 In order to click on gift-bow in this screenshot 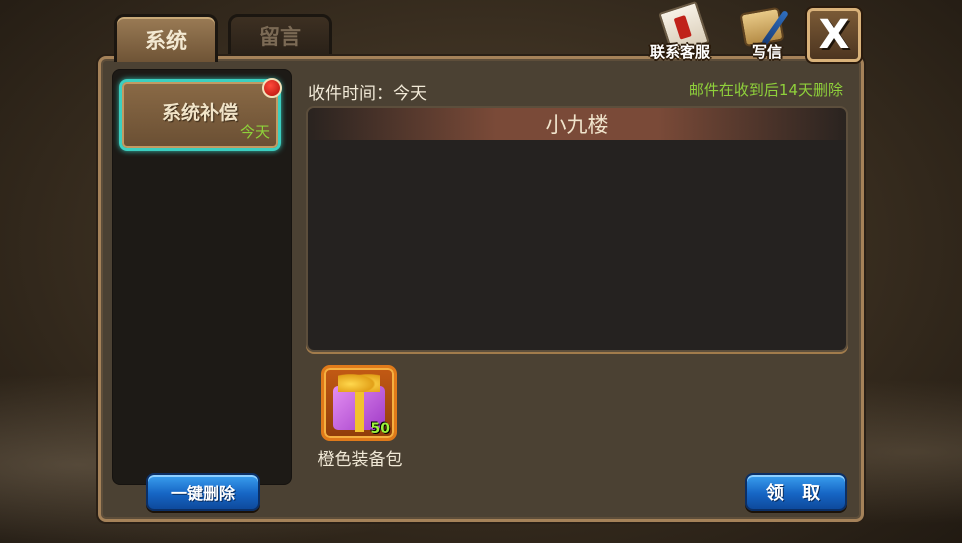, I will do `click(359, 382)`.